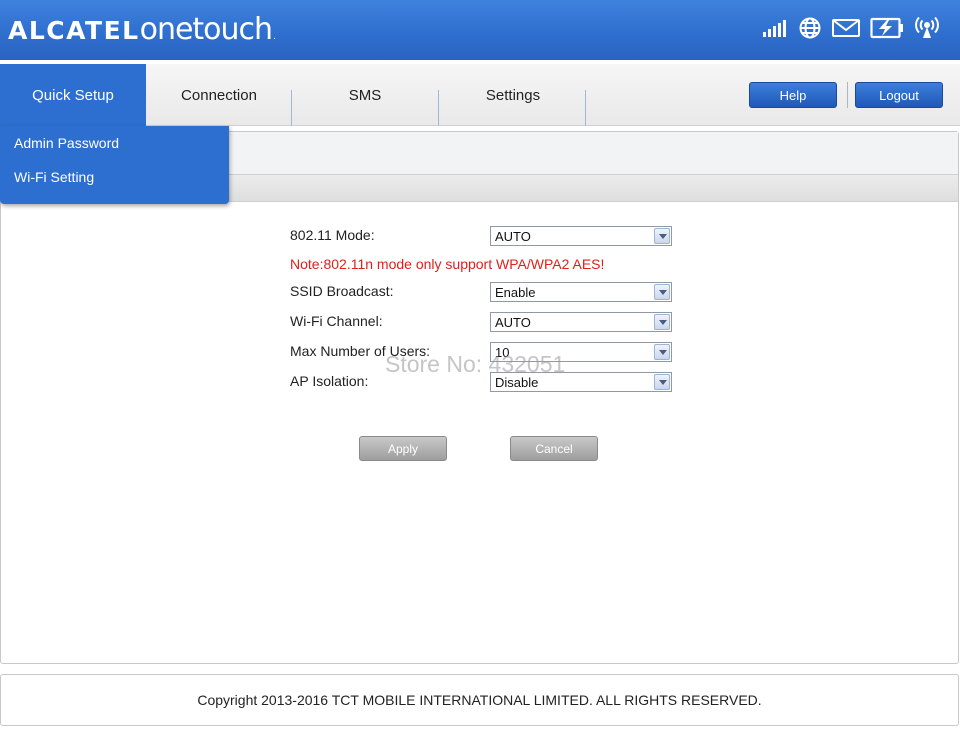 The image size is (960, 730). What do you see at coordinates (219, 95) in the screenshot?
I see `tab-connection: Connection` at bounding box center [219, 95].